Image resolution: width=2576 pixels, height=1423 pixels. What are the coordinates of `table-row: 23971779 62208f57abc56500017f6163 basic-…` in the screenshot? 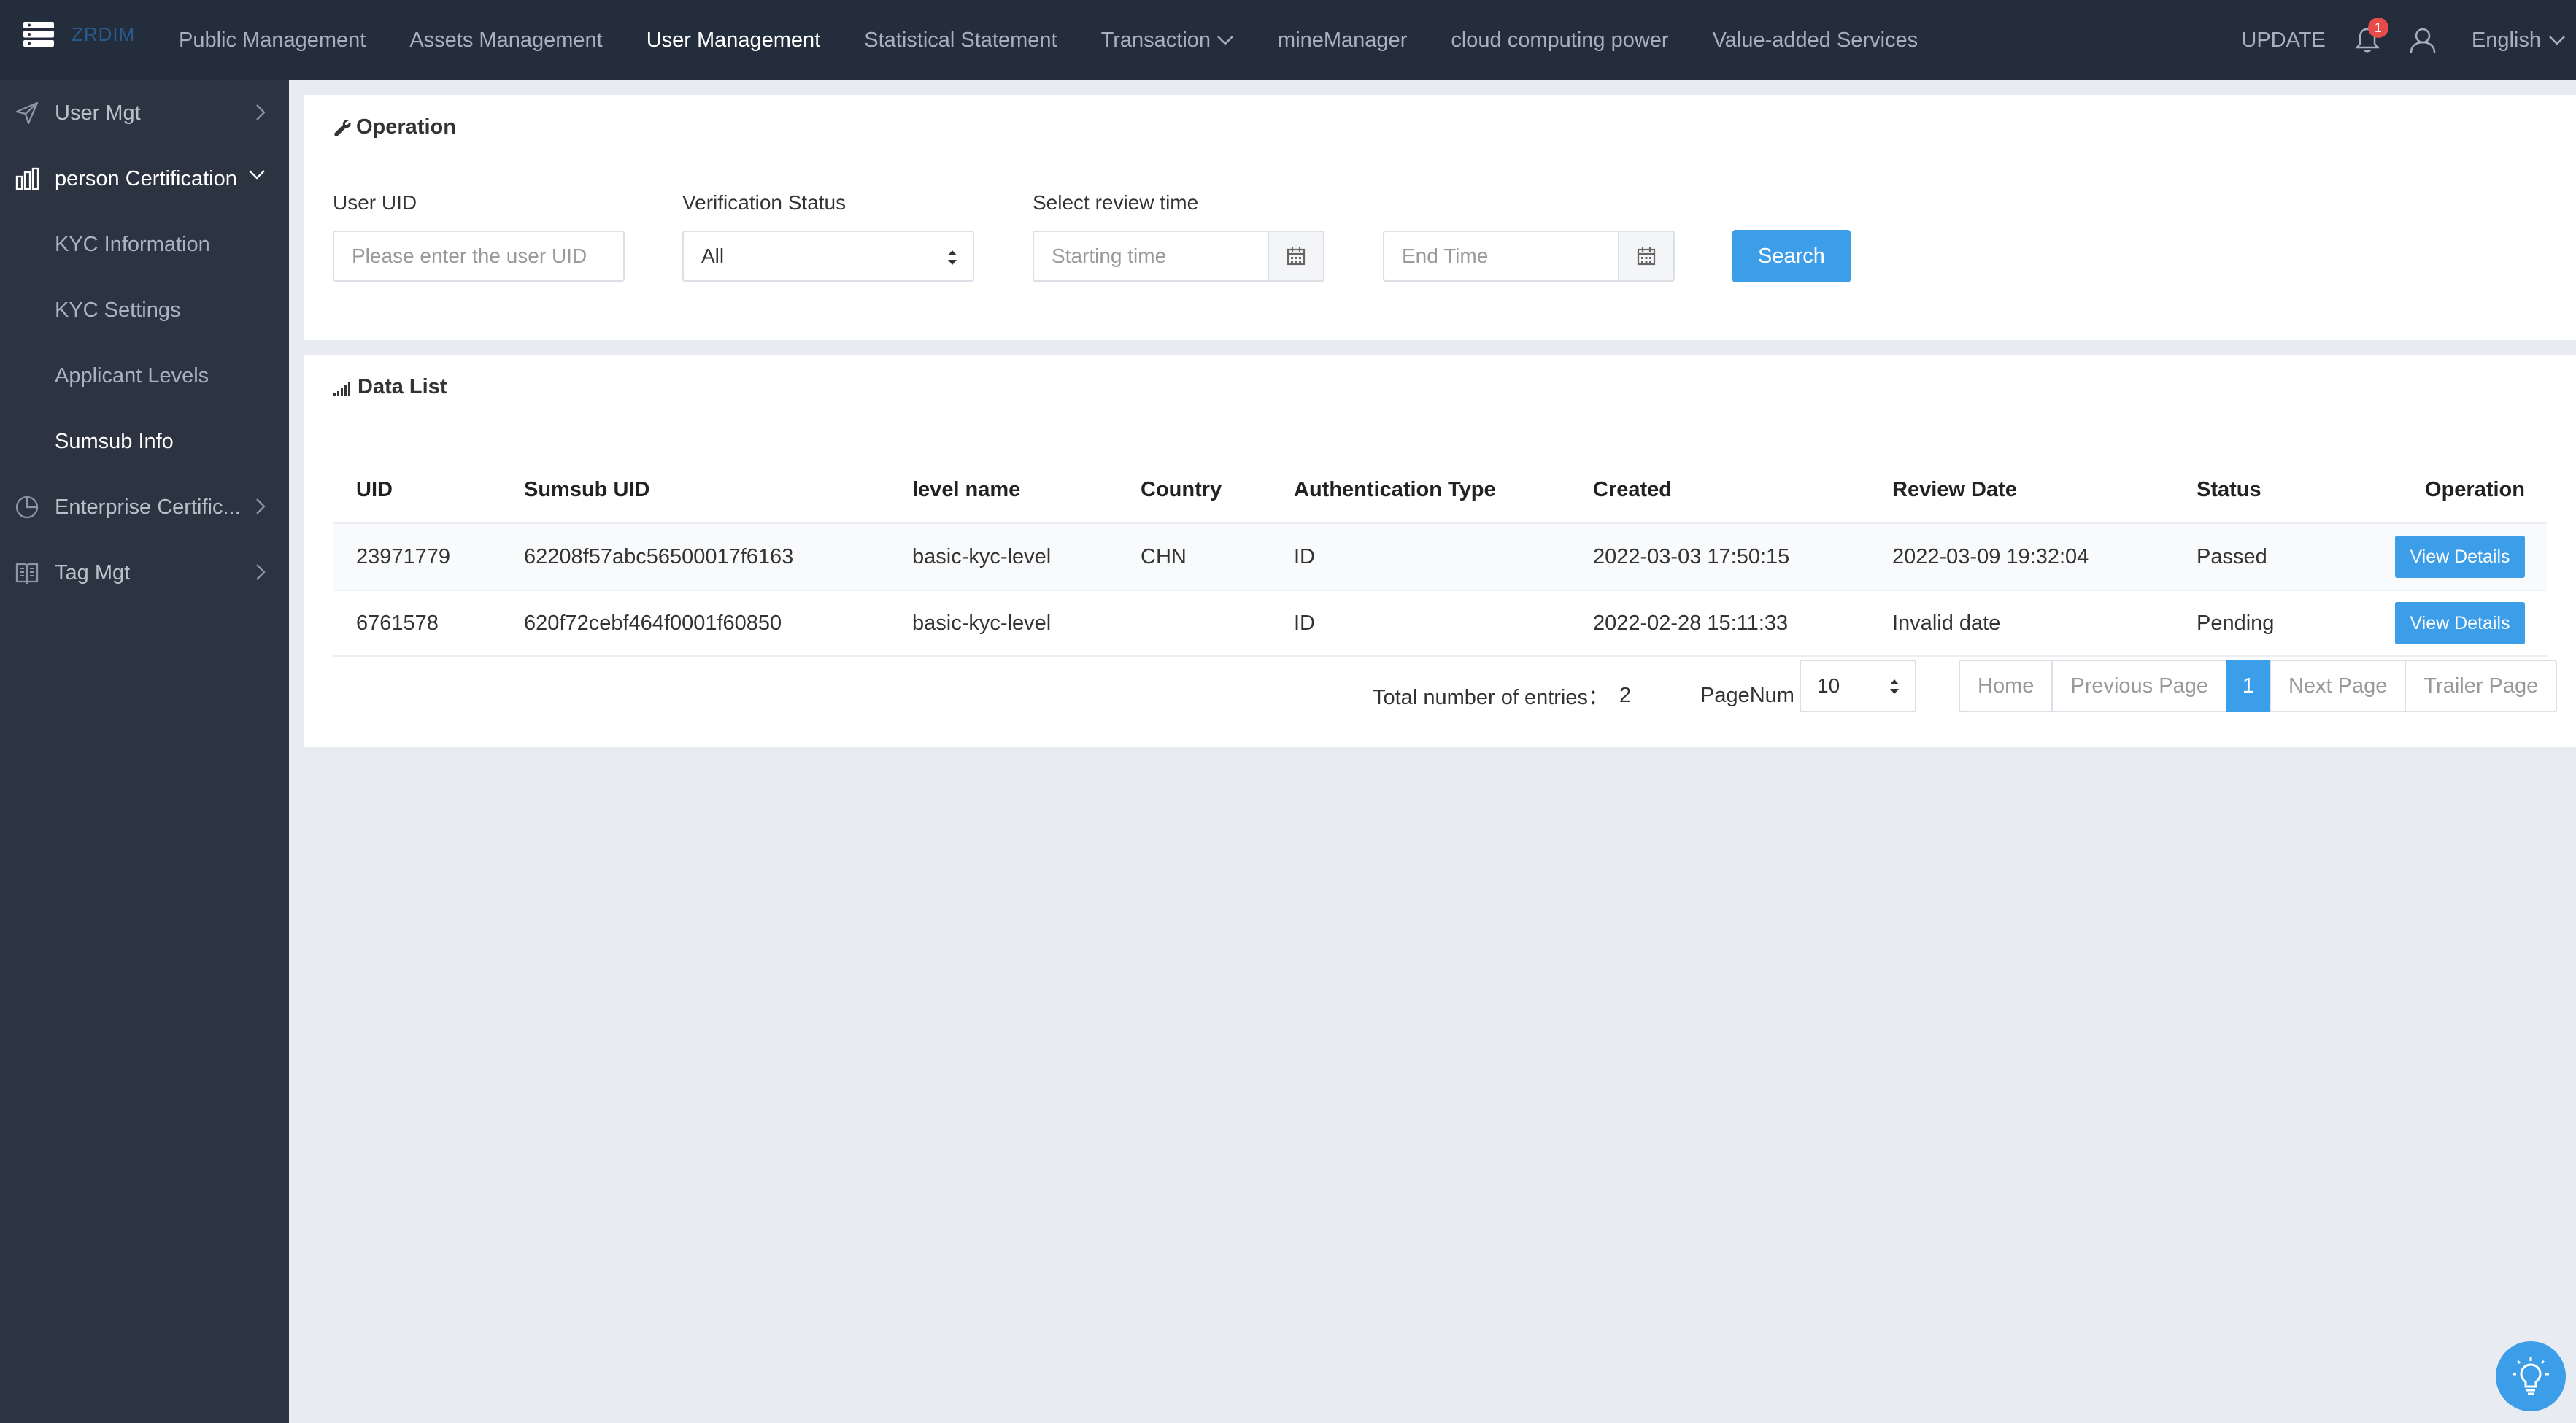 It's located at (1440, 556).